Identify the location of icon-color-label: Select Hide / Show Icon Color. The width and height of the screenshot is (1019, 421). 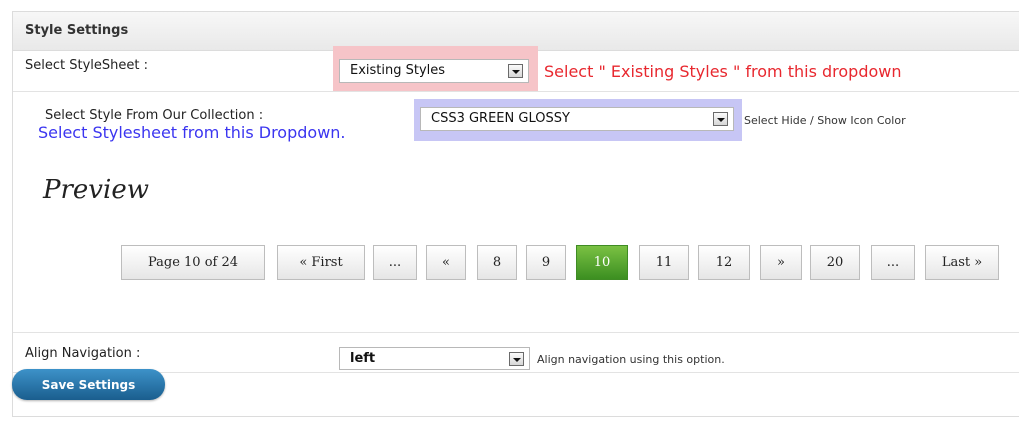
(825, 120).